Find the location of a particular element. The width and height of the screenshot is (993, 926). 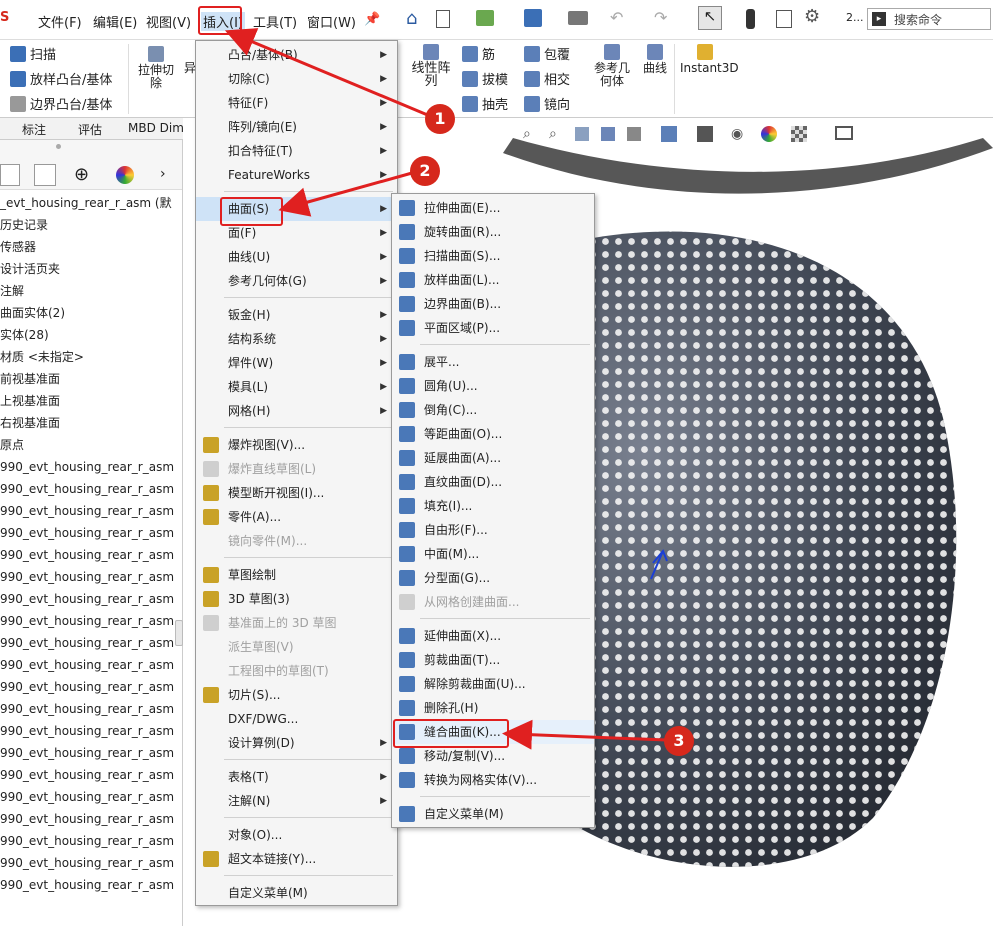

callout-1: 1 is located at coordinates (440, 119).